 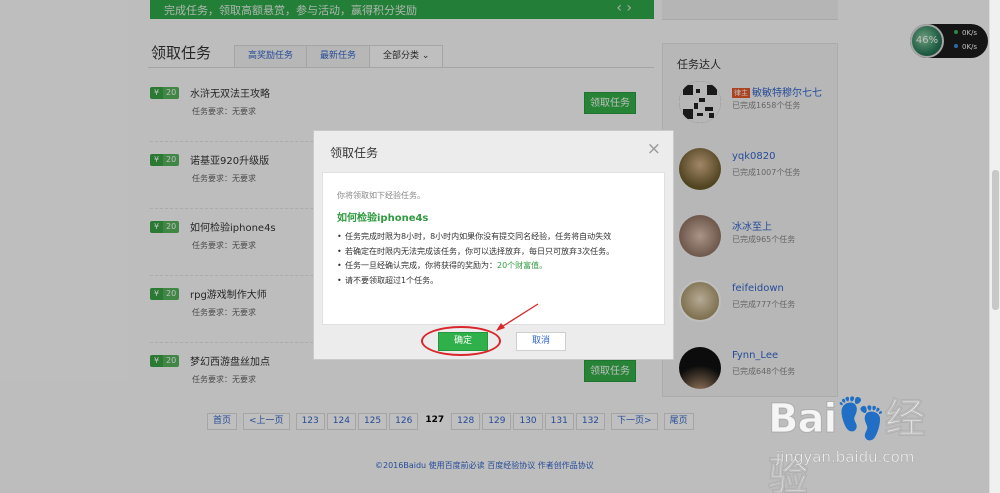 I want to click on dialog-intro: 你将领取如下经验任务。, so click(x=381, y=195).